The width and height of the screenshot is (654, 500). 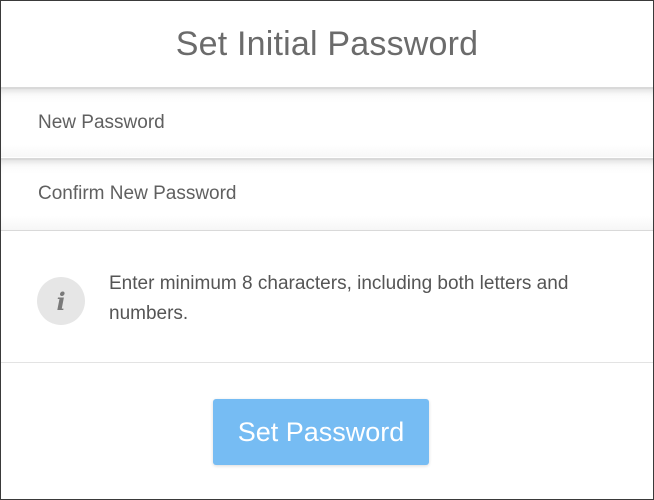 I want to click on new-password-field-row, so click(x=327, y=122).